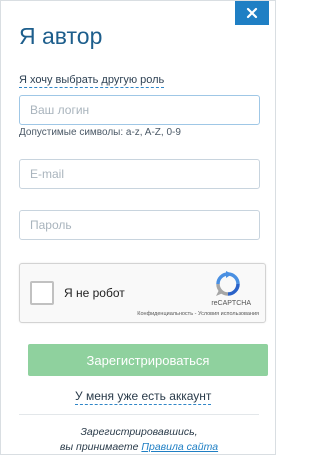 Image resolution: width=320 pixels, height=455 pixels. Describe the element at coordinates (139, 110) in the screenshot. I see `login-input` at that location.